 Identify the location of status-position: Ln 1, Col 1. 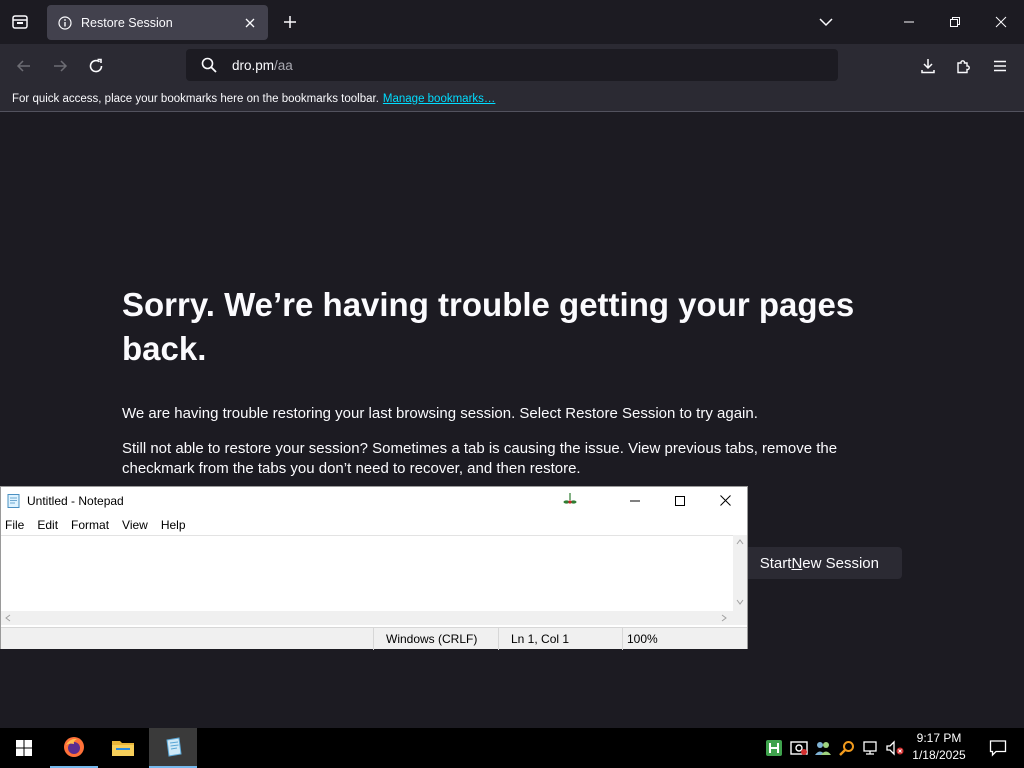
(560, 639).